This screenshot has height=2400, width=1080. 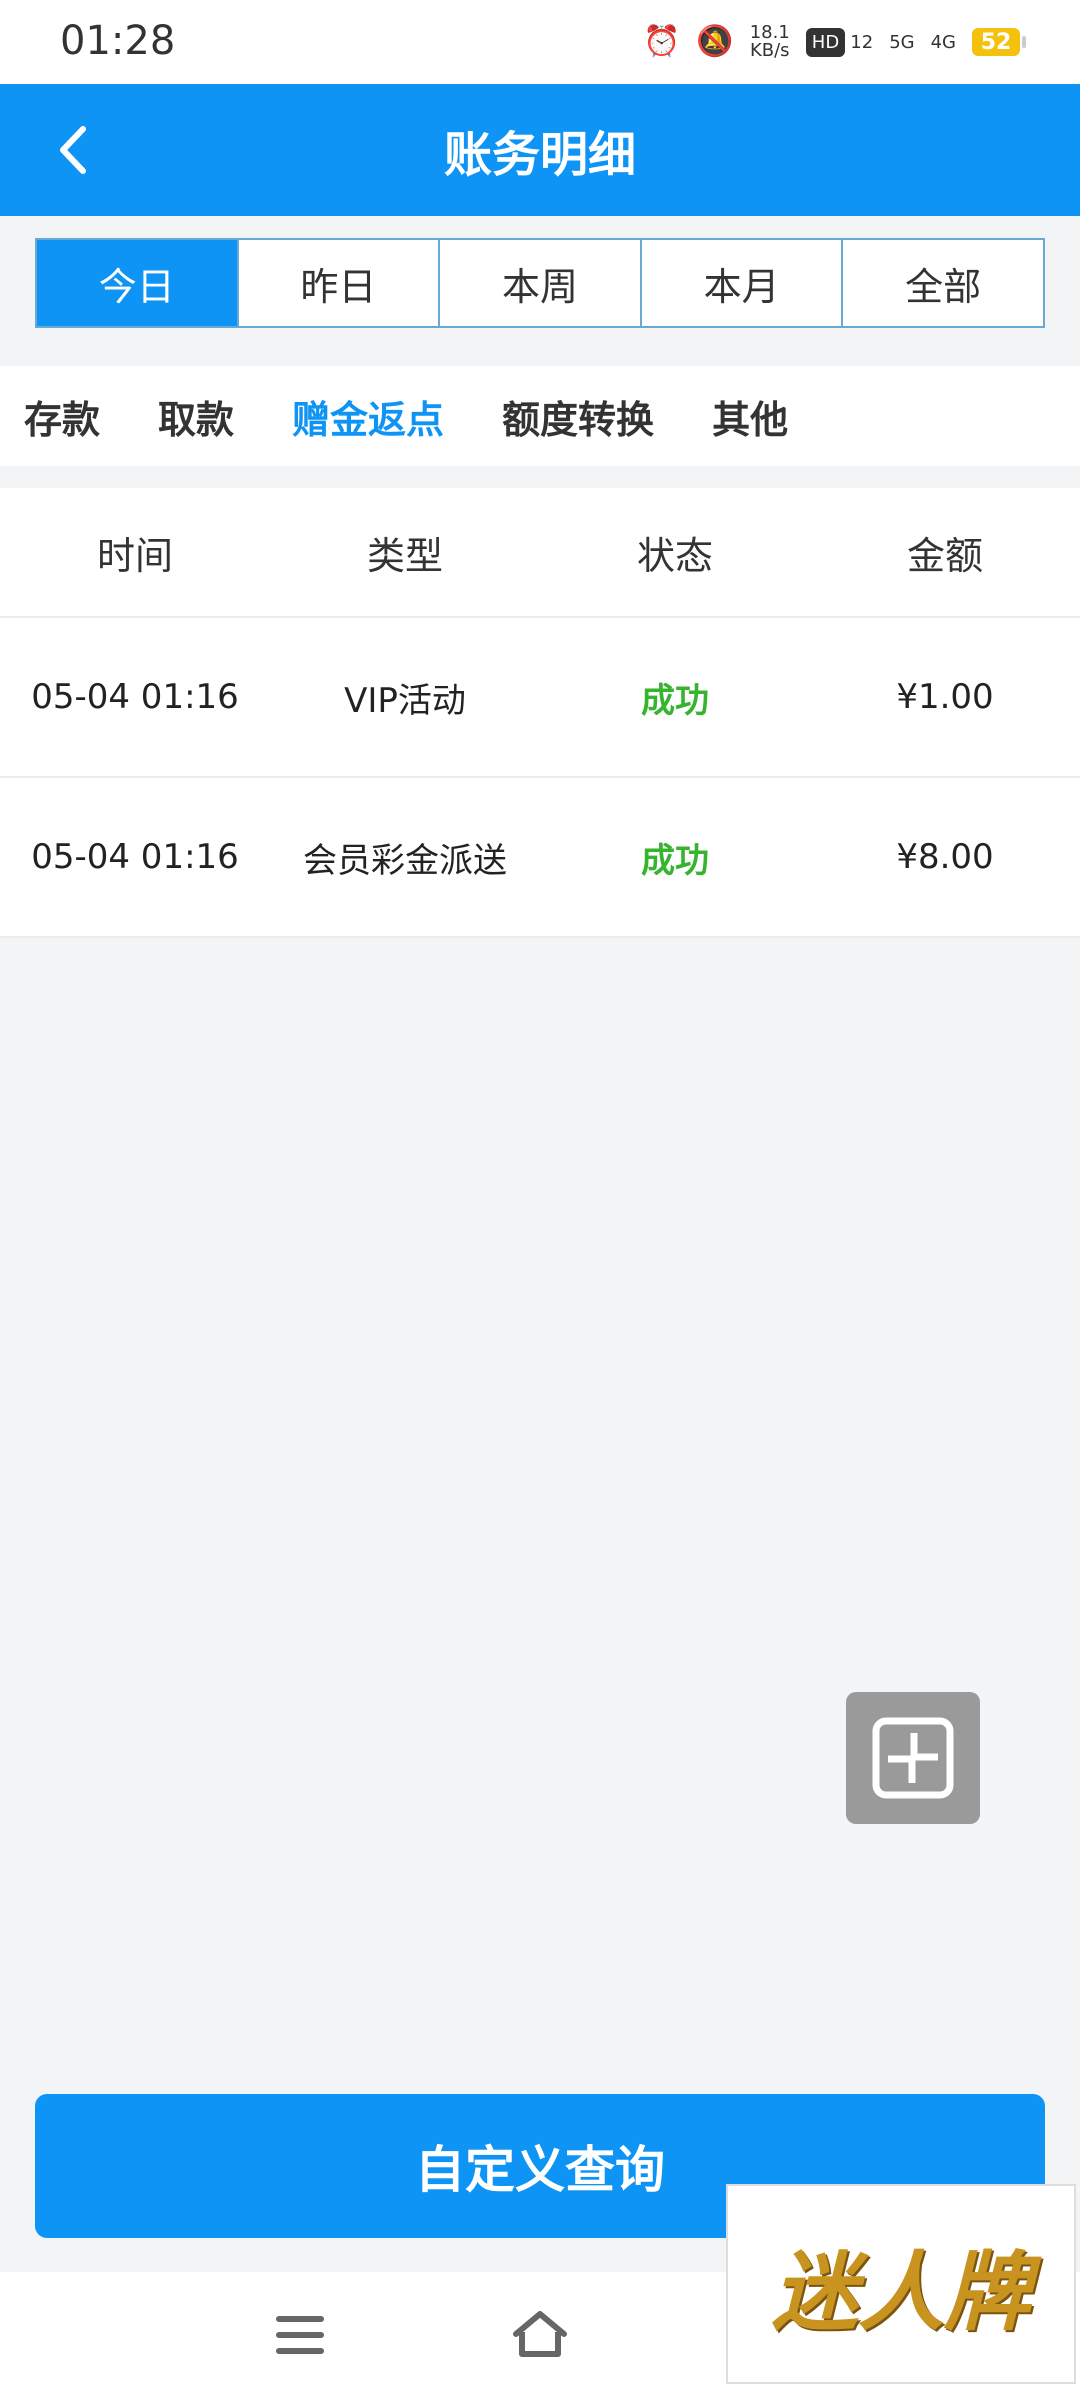 I want to click on back-button, so click(x=72, y=150).